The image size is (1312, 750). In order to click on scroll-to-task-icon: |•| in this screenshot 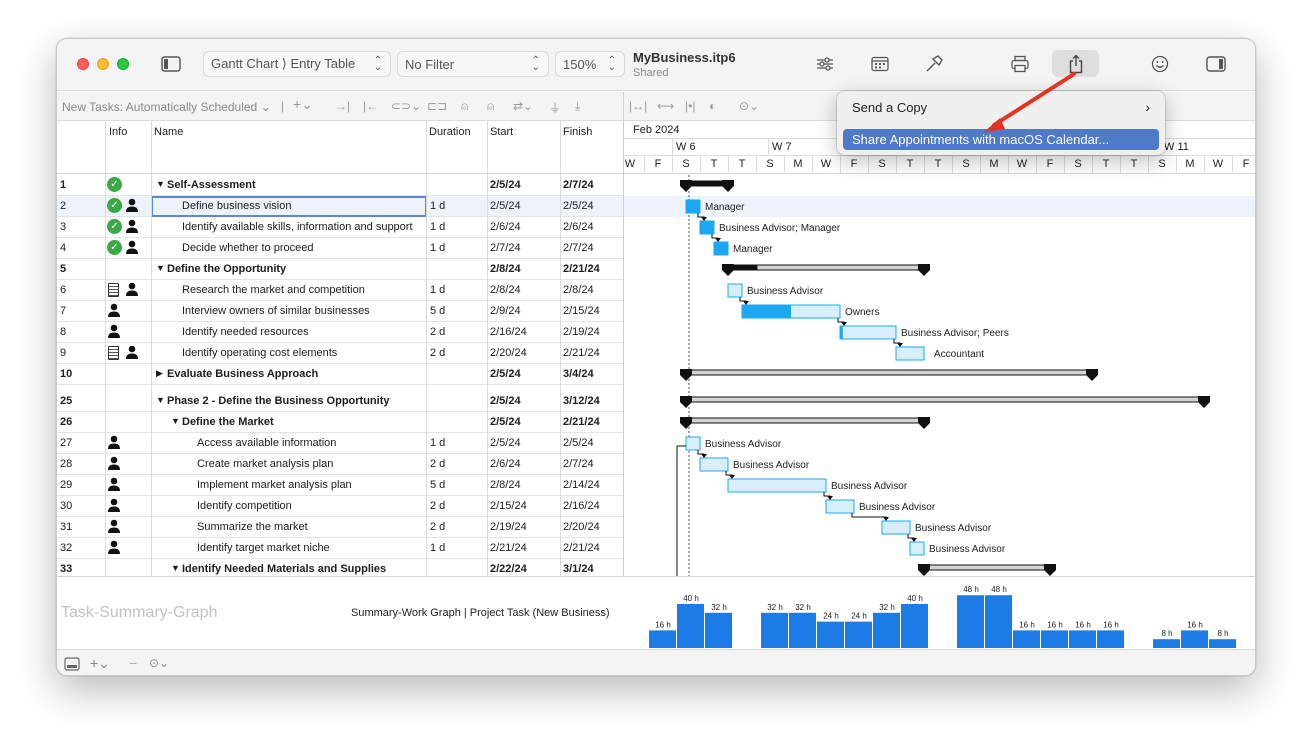, I will do `click(690, 106)`.